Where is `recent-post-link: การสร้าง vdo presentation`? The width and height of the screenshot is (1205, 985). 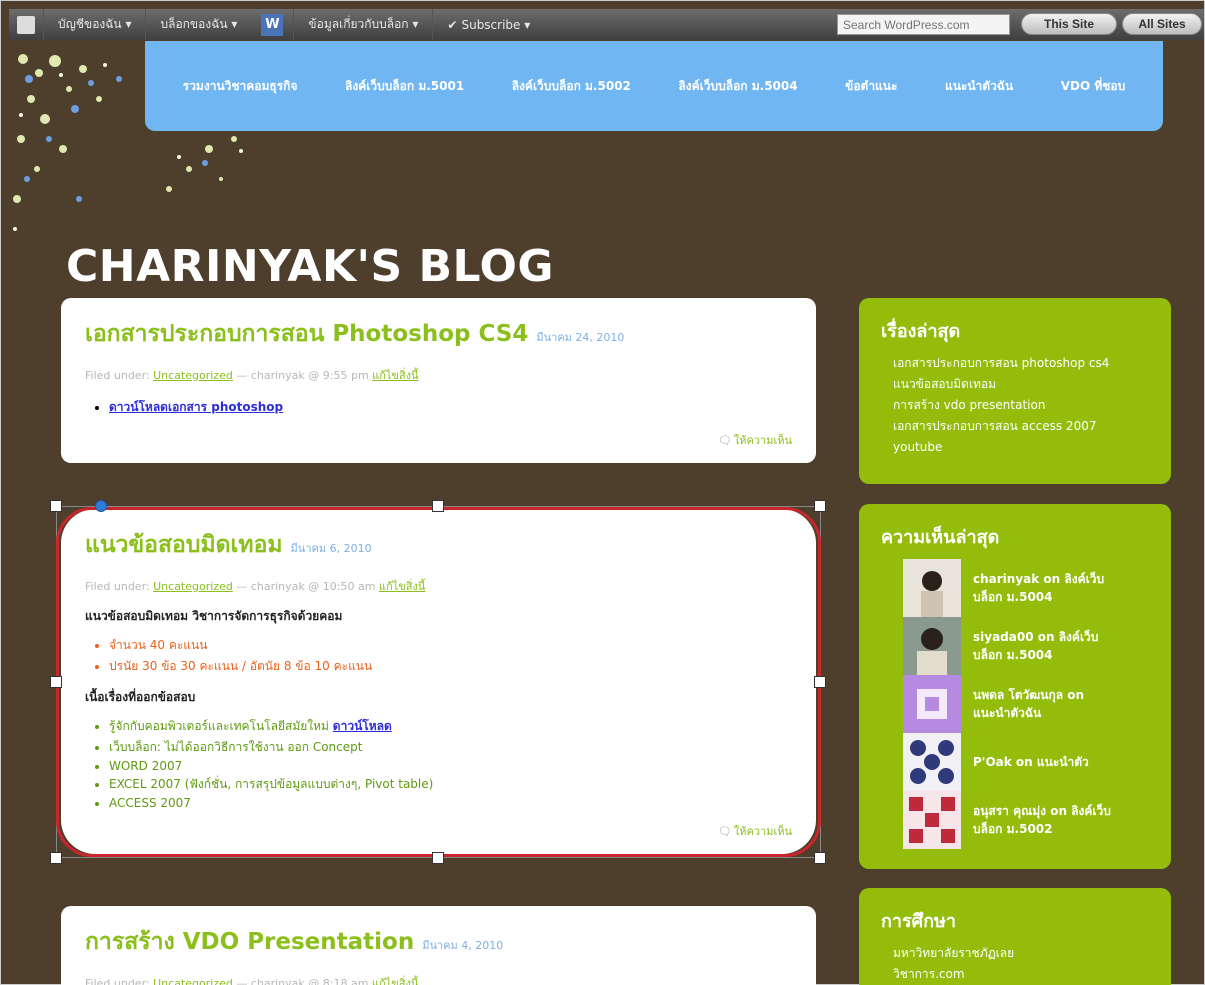
recent-post-link: การสร้าง vdo presentation is located at coordinates (1021, 405).